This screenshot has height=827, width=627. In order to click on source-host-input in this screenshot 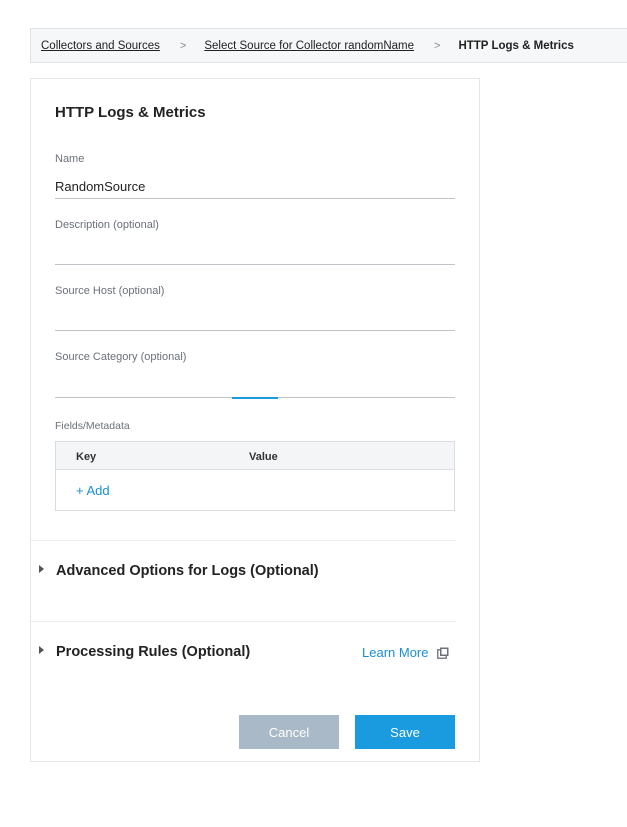, I will do `click(255, 319)`.